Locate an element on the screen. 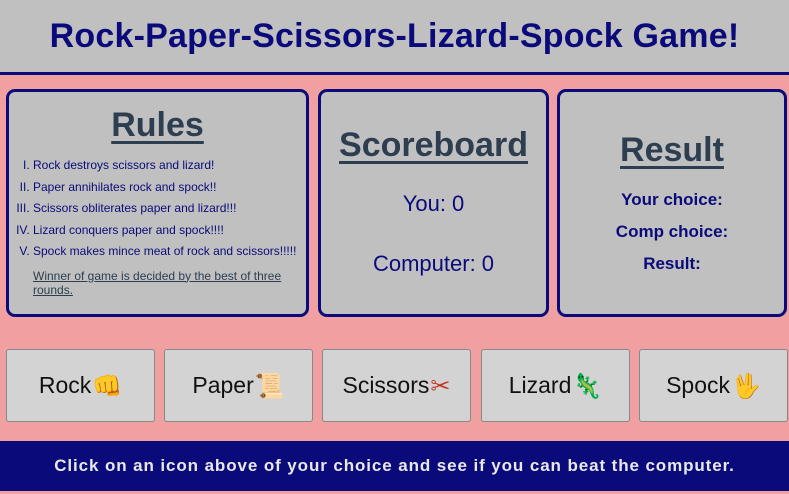  your-choice-label: Your choice: is located at coordinates (672, 199).